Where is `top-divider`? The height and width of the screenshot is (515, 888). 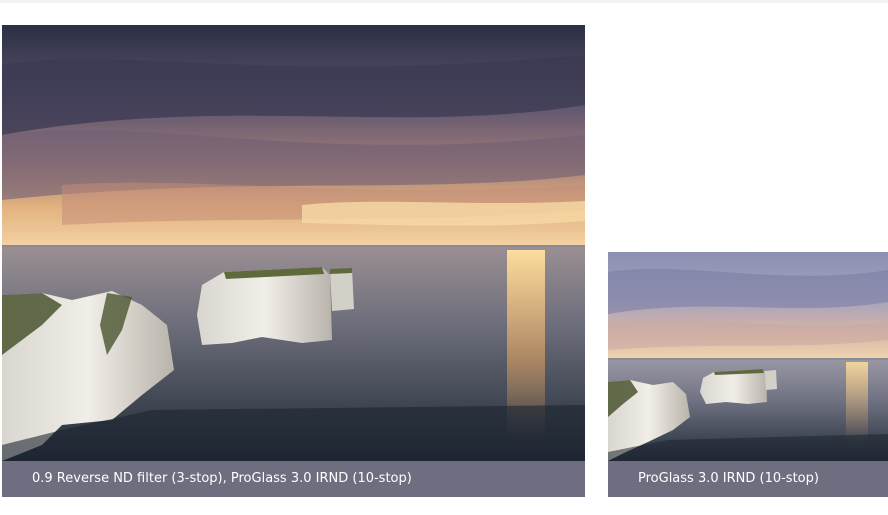 top-divider is located at coordinates (444, 1).